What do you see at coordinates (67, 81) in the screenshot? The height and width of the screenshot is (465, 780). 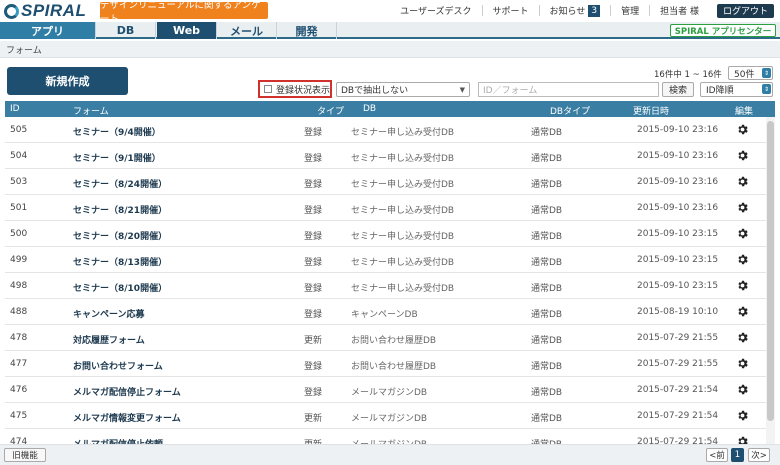 I see `new-form-button: 新規作成` at bounding box center [67, 81].